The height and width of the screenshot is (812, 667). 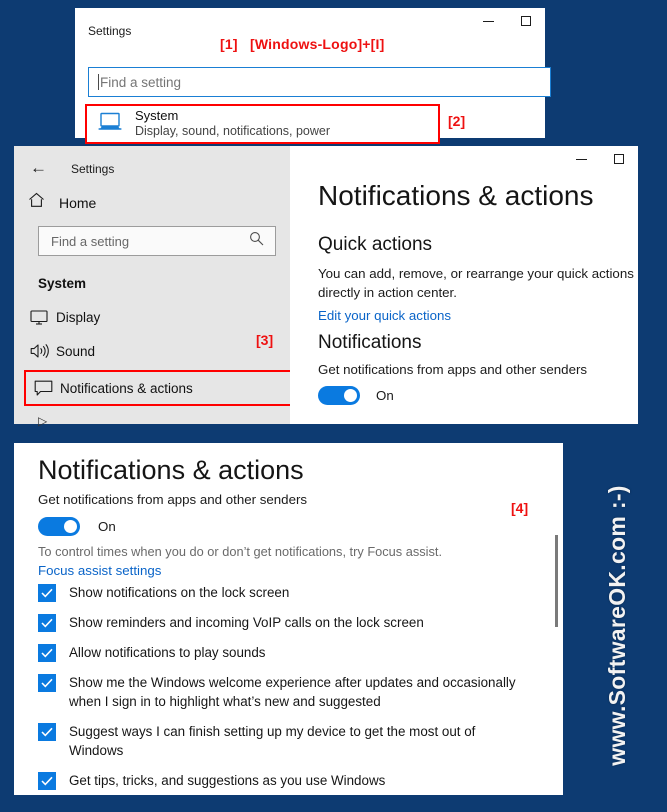 I want to click on speaker-icon, so click(x=39, y=351).